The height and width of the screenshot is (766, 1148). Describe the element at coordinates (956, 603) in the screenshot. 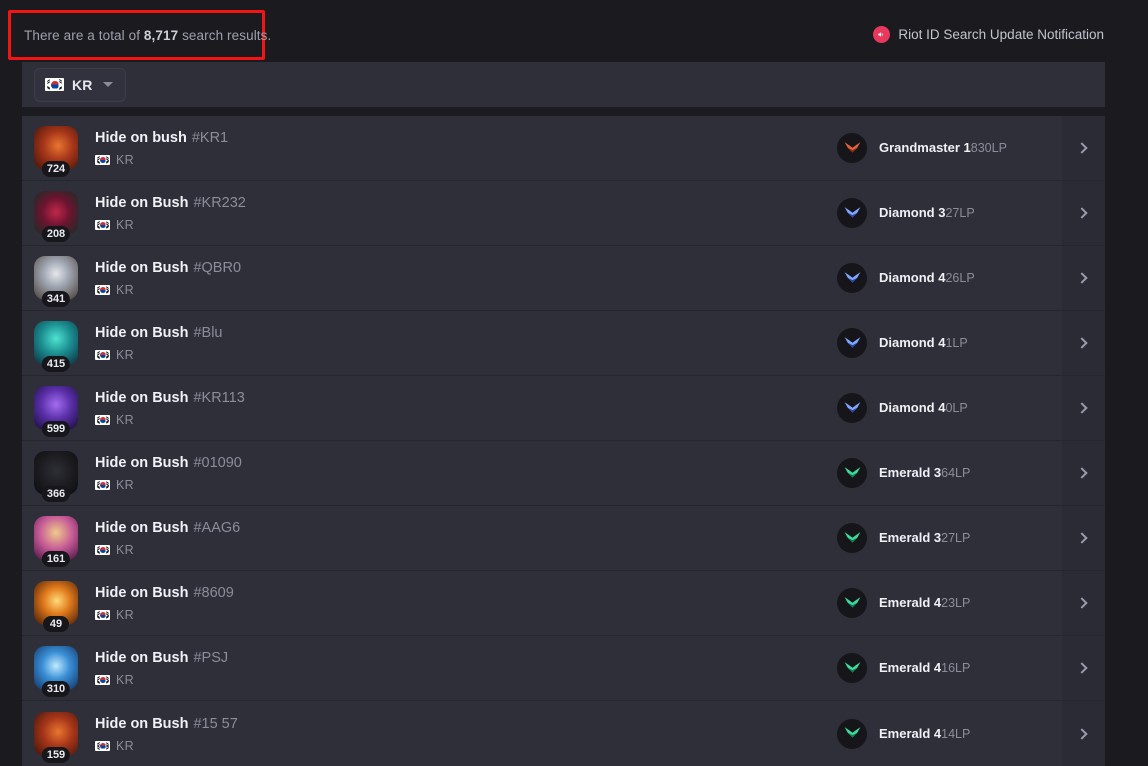

I see `rank-lp: 23LP` at that location.